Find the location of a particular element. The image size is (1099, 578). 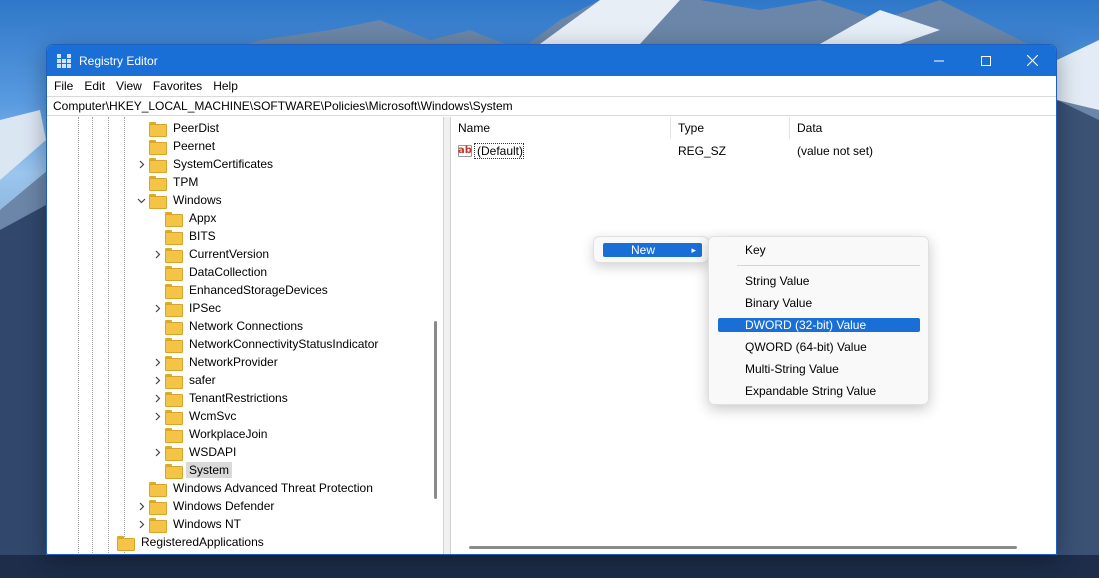

submenu-item-binary-value: Binary Value is located at coordinates (819, 303).